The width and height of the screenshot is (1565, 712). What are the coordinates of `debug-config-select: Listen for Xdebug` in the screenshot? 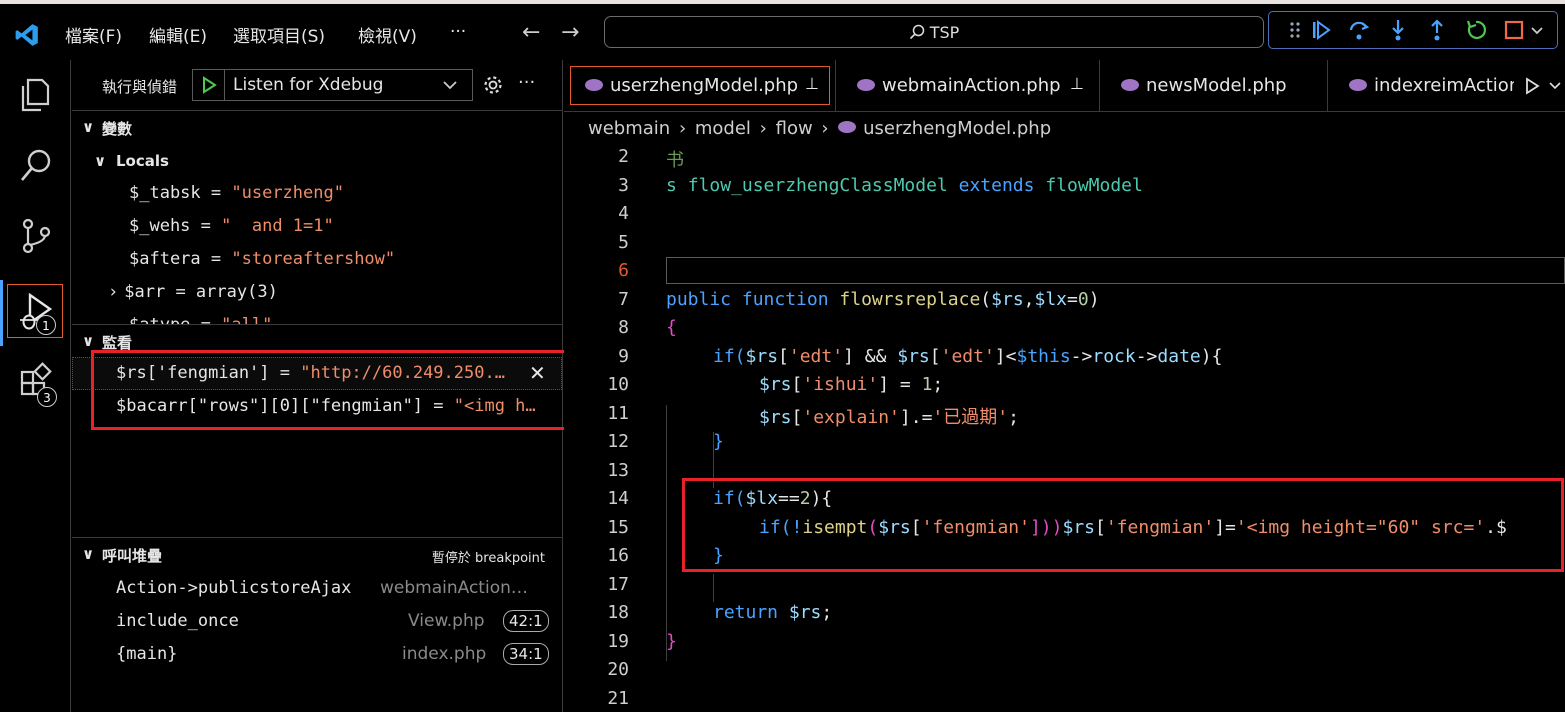 It's located at (332, 85).